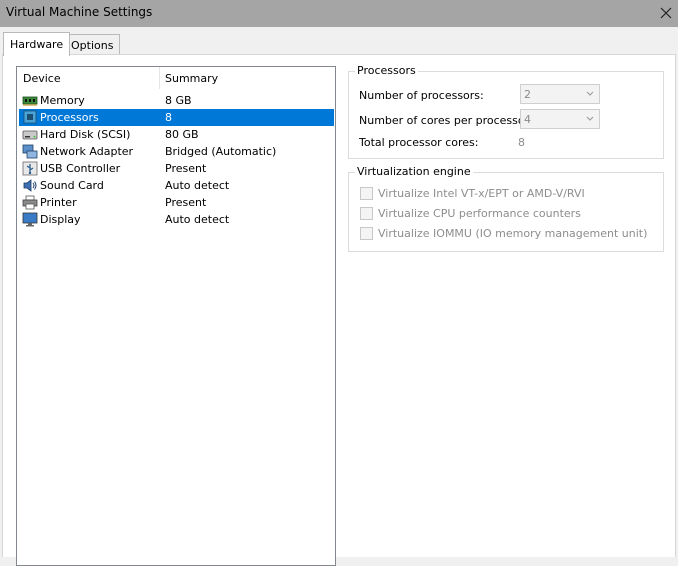 This screenshot has height=566, width=678. I want to click on device-list-header: Device Summary, so click(176, 78).